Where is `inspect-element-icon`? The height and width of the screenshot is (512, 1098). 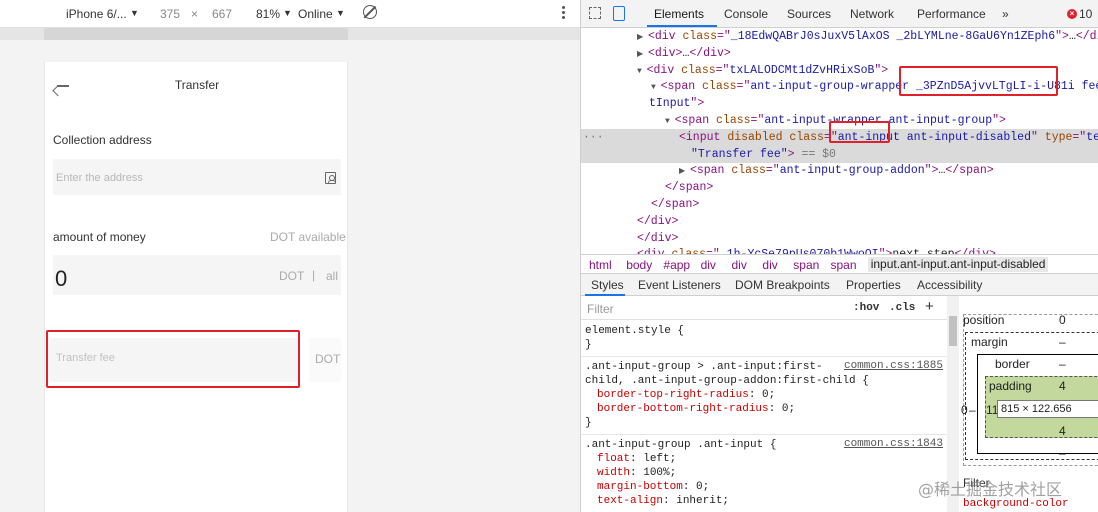 inspect-element-icon is located at coordinates (595, 13).